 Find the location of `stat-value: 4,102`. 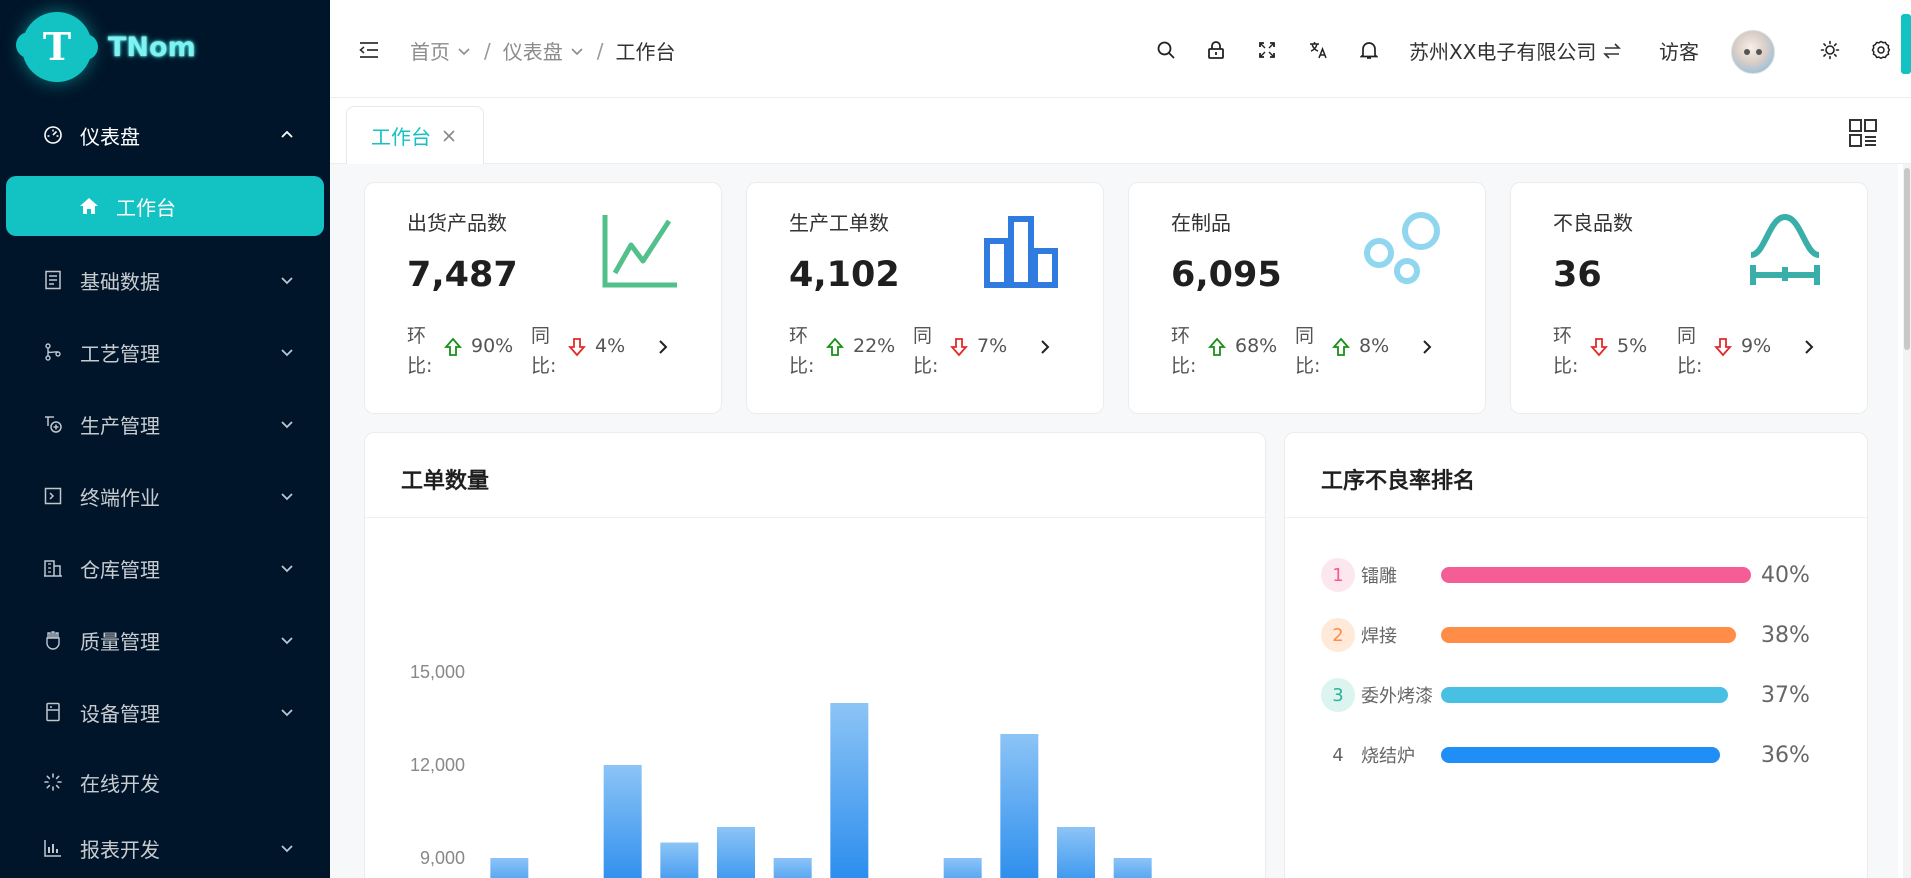

stat-value: 4,102 is located at coordinates (844, 275).